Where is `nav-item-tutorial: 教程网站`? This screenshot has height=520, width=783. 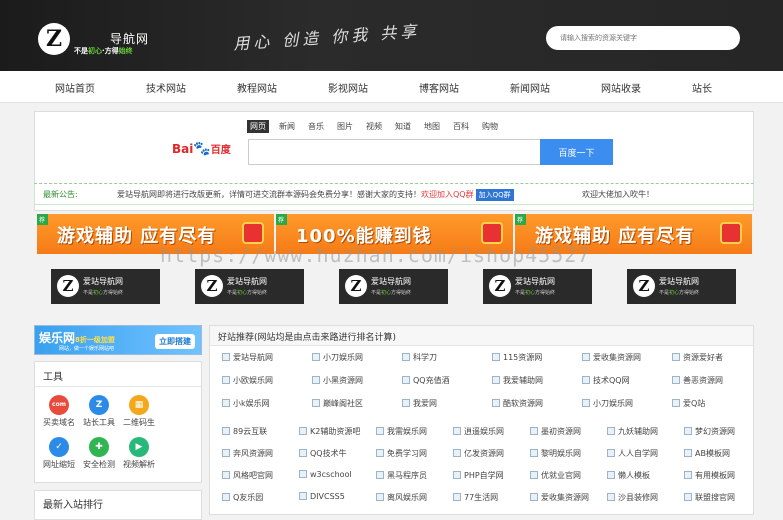 nav-item-tutorial: 教程网站 is located at coordinates (257, 87).